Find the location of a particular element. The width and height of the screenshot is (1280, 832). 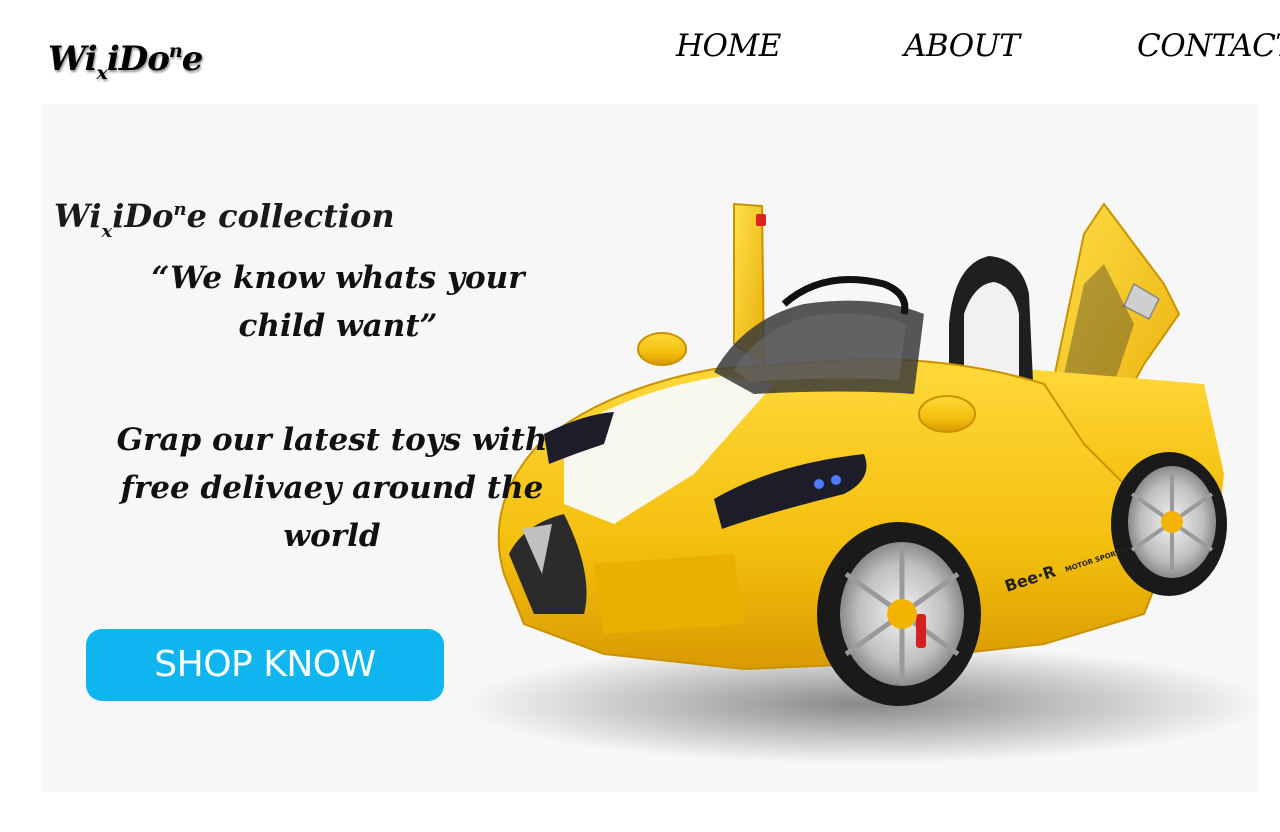

nav-link-home: HOME is located at coordinates (728, 46).